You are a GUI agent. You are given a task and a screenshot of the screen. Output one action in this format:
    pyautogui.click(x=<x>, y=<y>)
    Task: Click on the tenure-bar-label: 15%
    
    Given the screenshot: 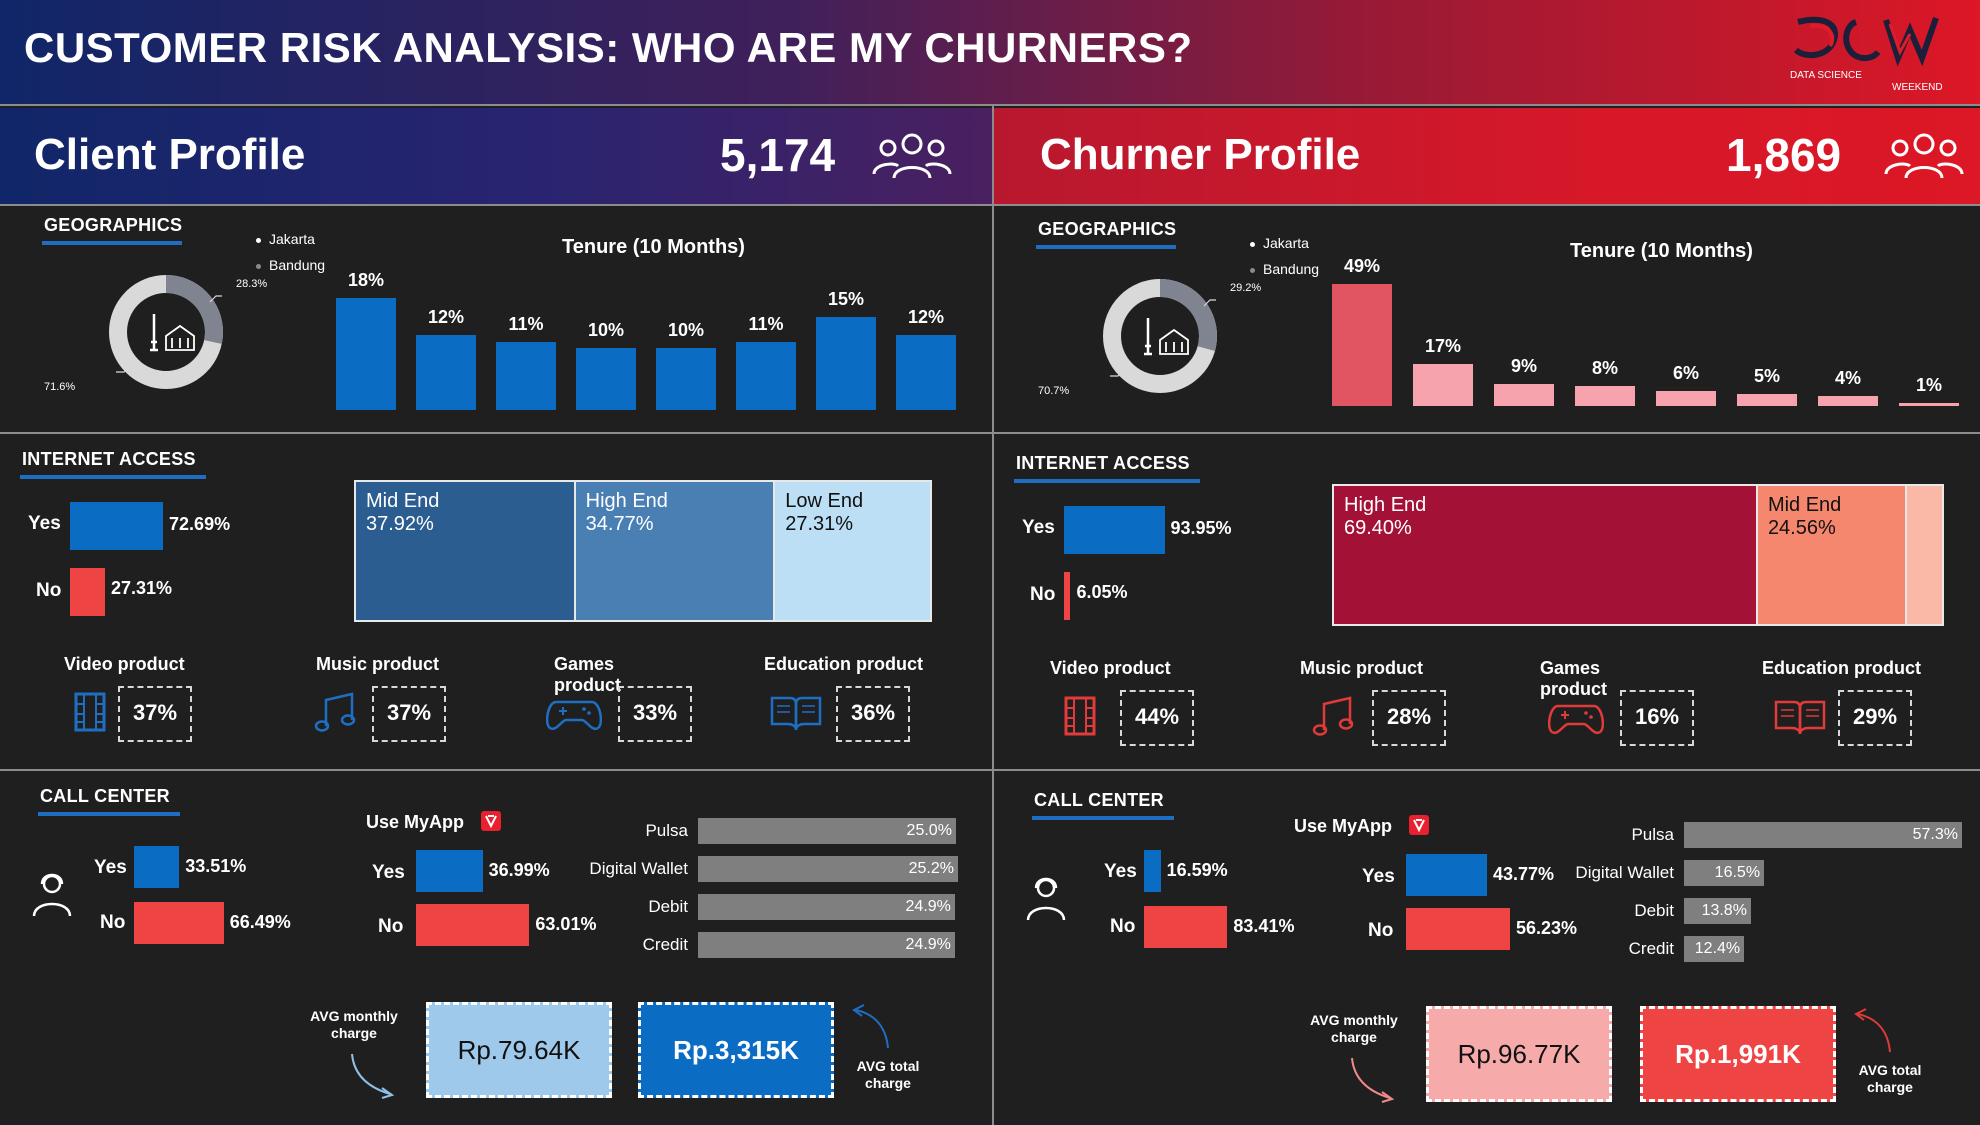 What is the action you would take?
    pyautogui.click(x=846, y=298)
    